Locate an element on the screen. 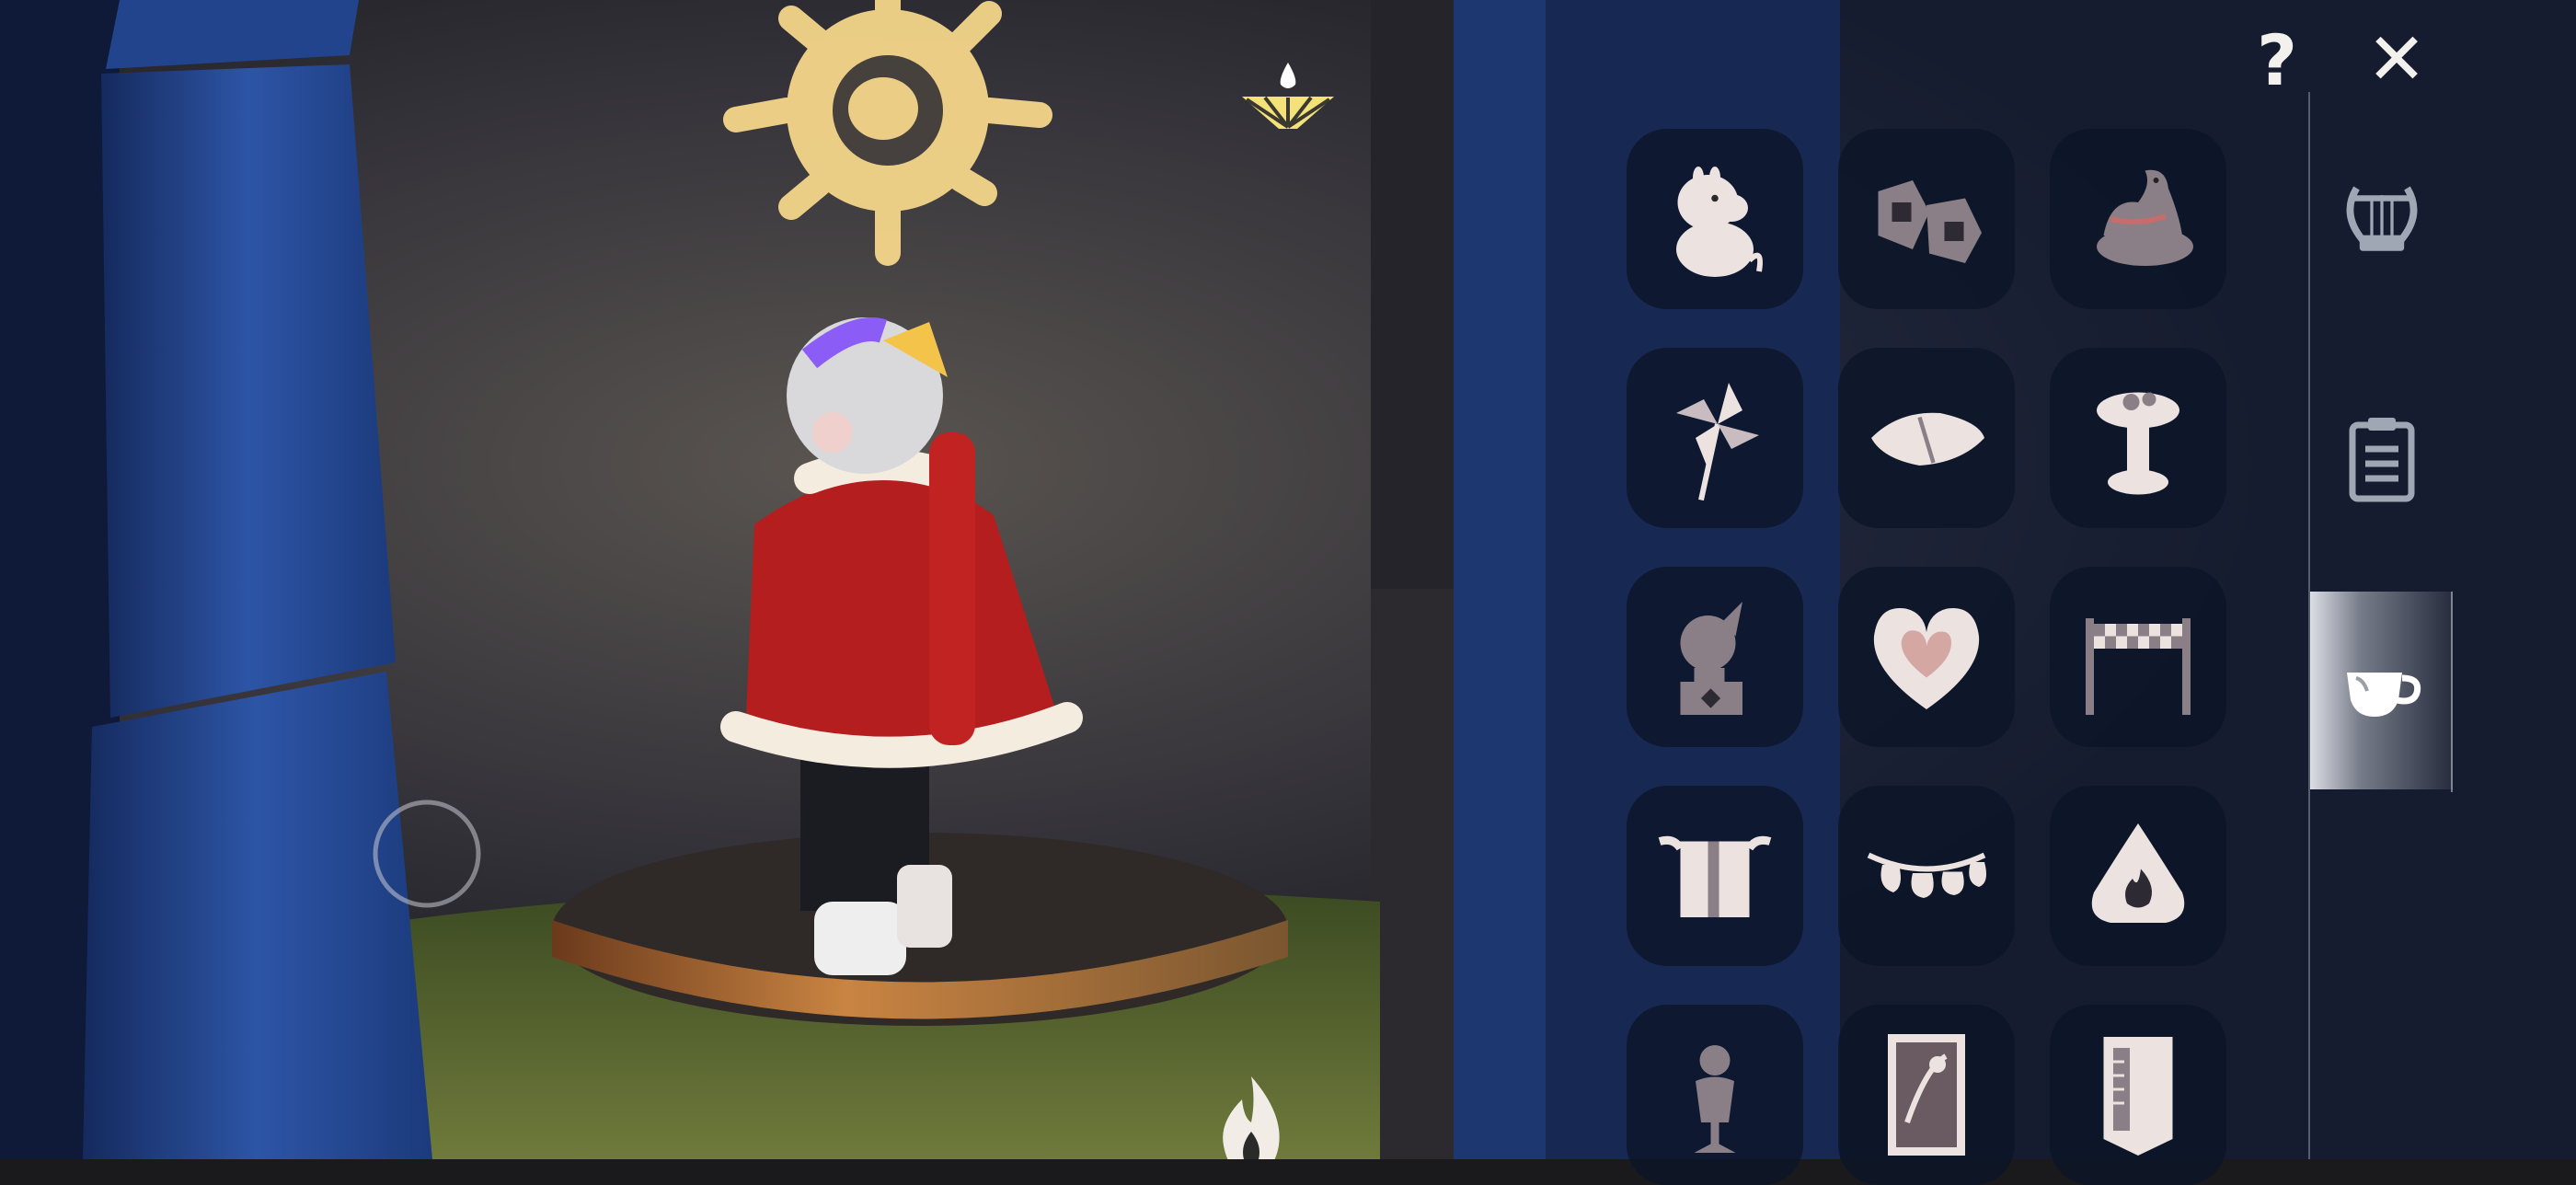  mannequin-icon is located at coordinates (1715, 1099).